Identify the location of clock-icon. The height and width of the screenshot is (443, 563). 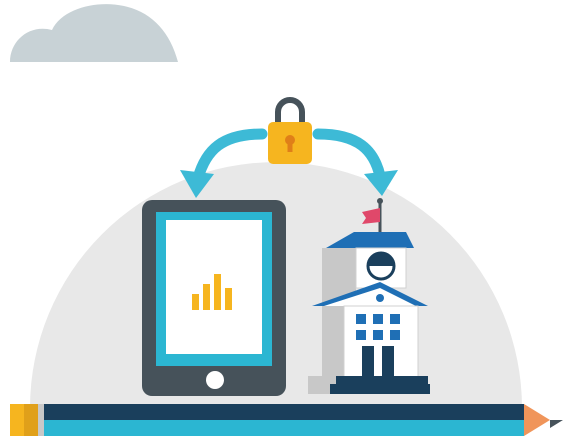
(381, 266).